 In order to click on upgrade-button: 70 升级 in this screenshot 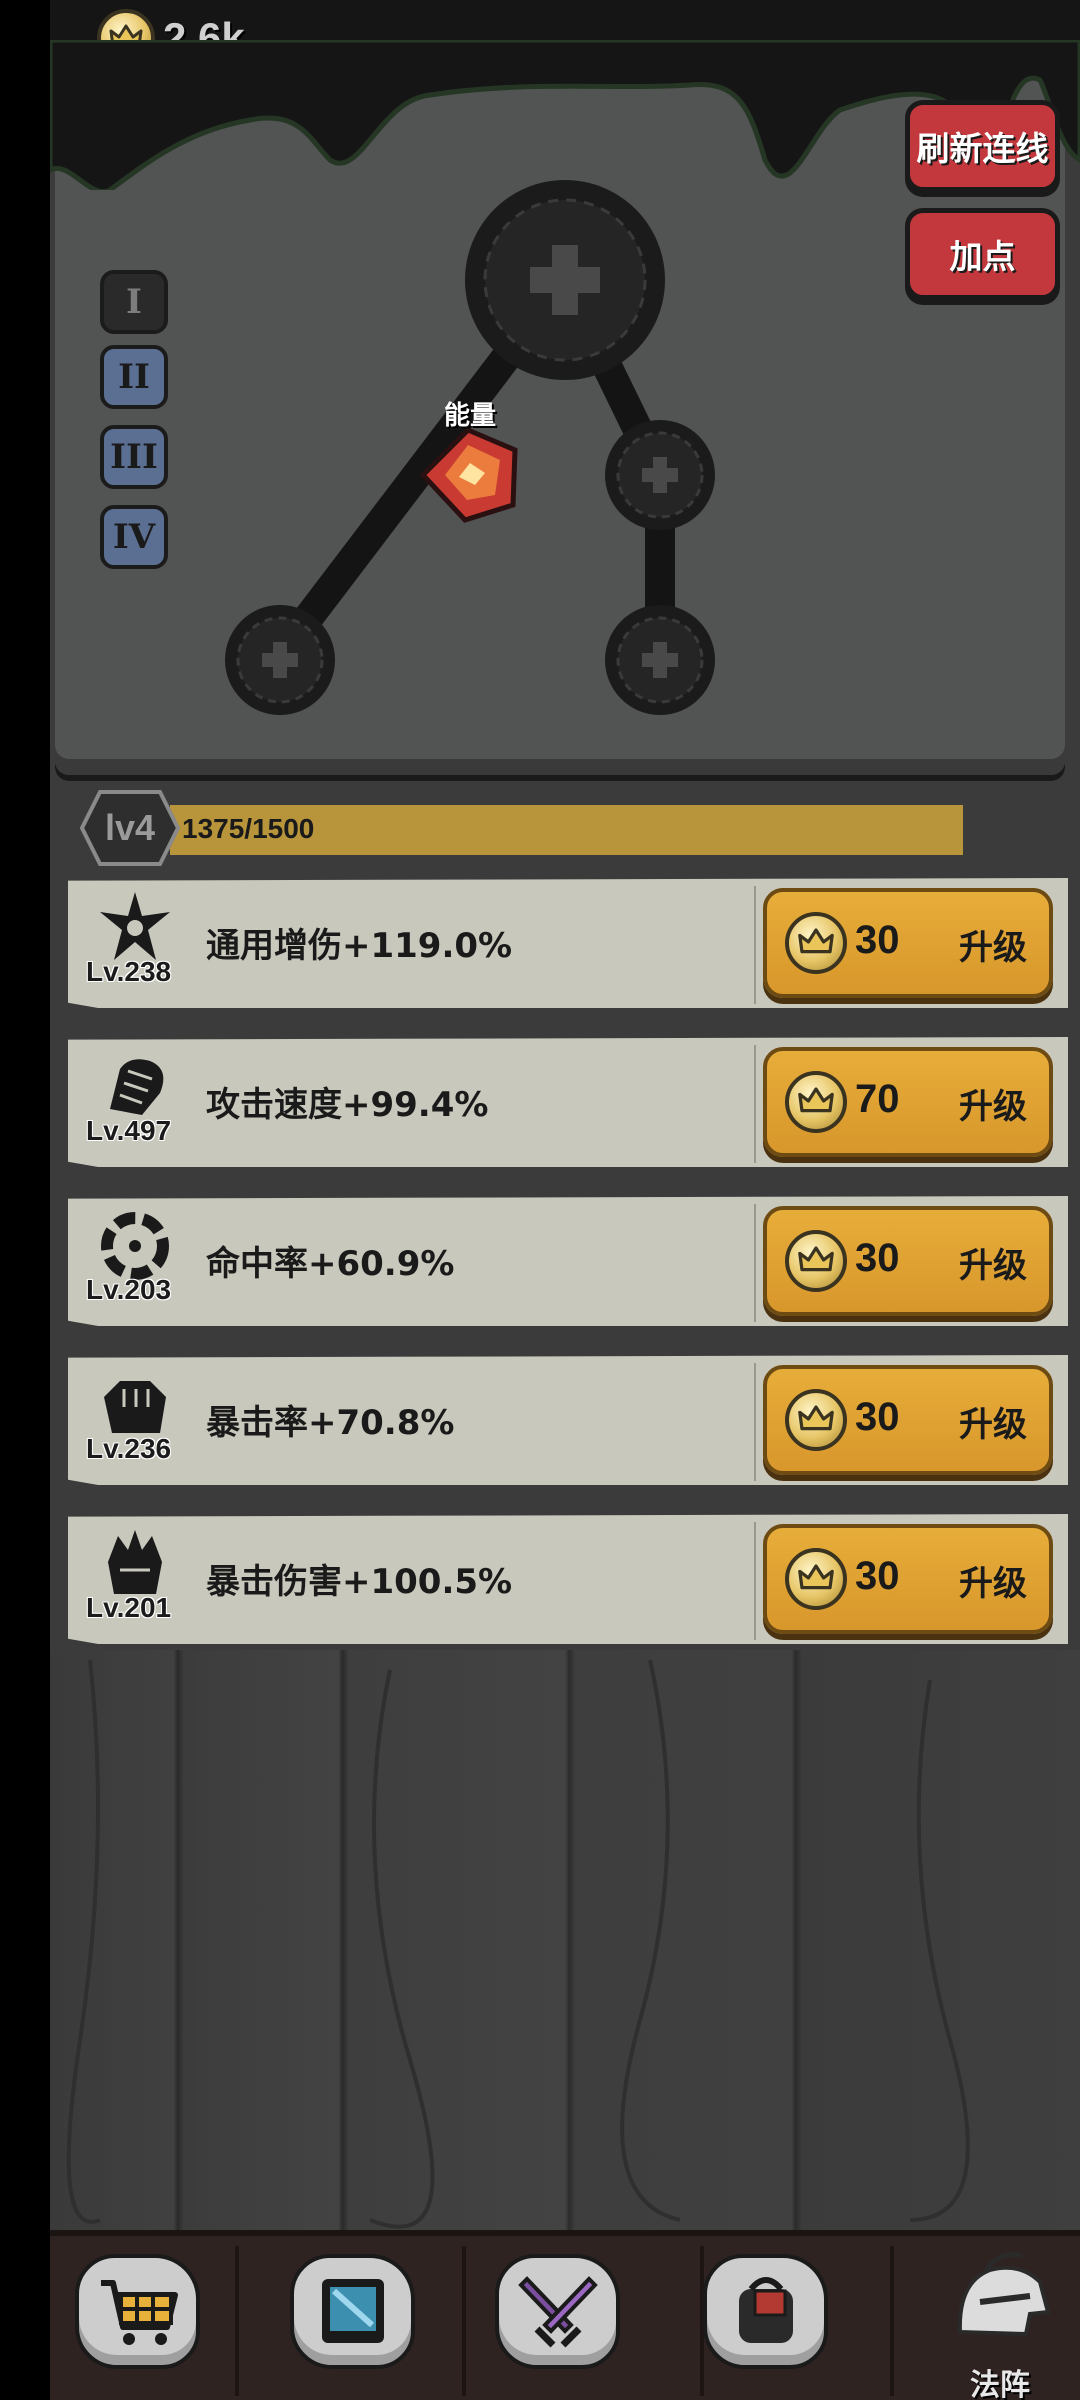, I will do `click(908, 1102)`.